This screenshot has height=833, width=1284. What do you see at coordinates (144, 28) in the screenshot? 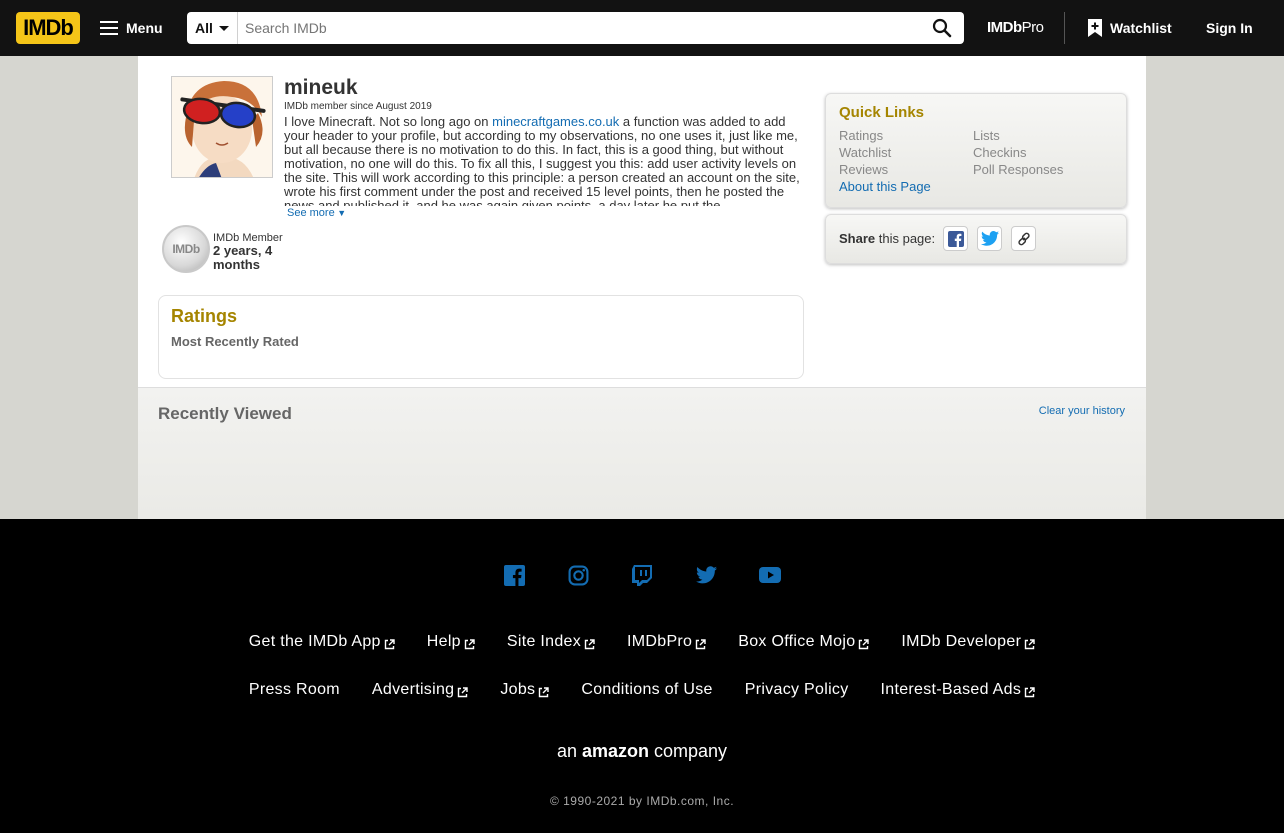
I see `menu-label: Menu` at bounding box center [144, 28].